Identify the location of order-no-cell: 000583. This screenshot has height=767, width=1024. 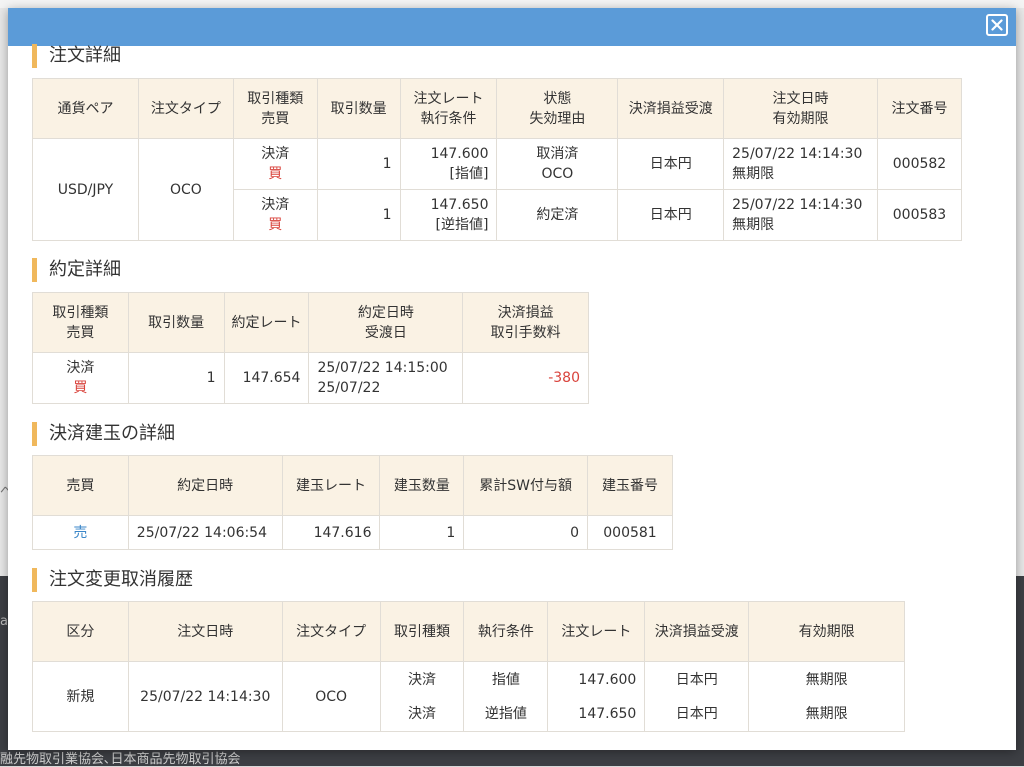
(919, 215).